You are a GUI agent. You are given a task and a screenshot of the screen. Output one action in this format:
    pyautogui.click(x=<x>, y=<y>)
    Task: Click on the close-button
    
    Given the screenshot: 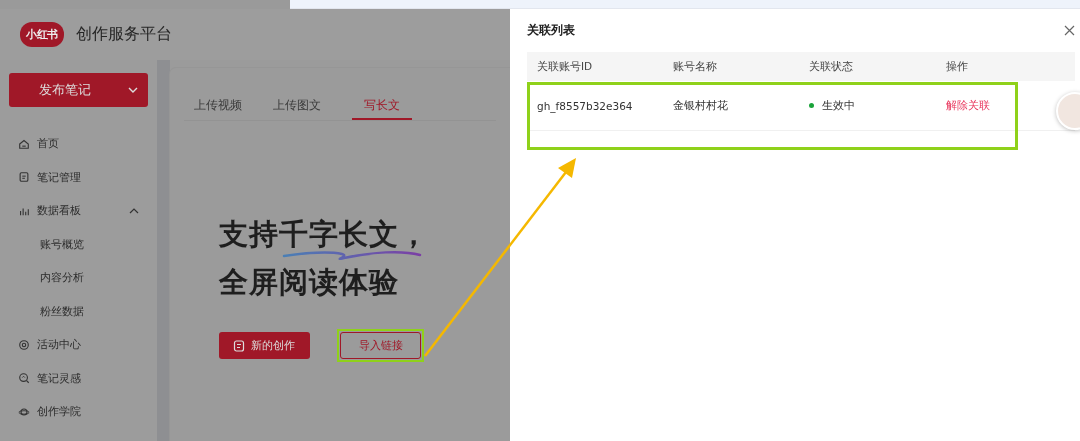 What is the action you would take?
    pyautogui.click(x=1069, y=30)
    